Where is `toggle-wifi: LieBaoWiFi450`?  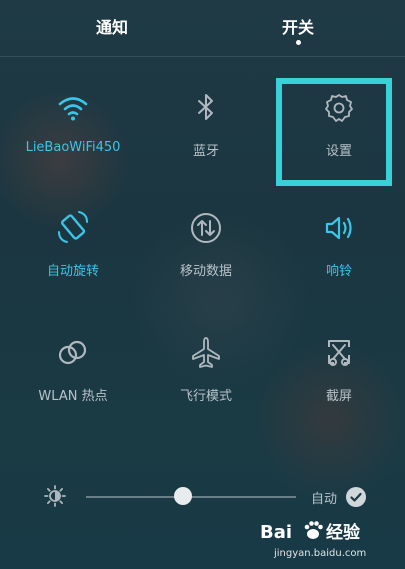
toggle-wifi: LieBaoWiFi450 is located at coordinates (73, 135).